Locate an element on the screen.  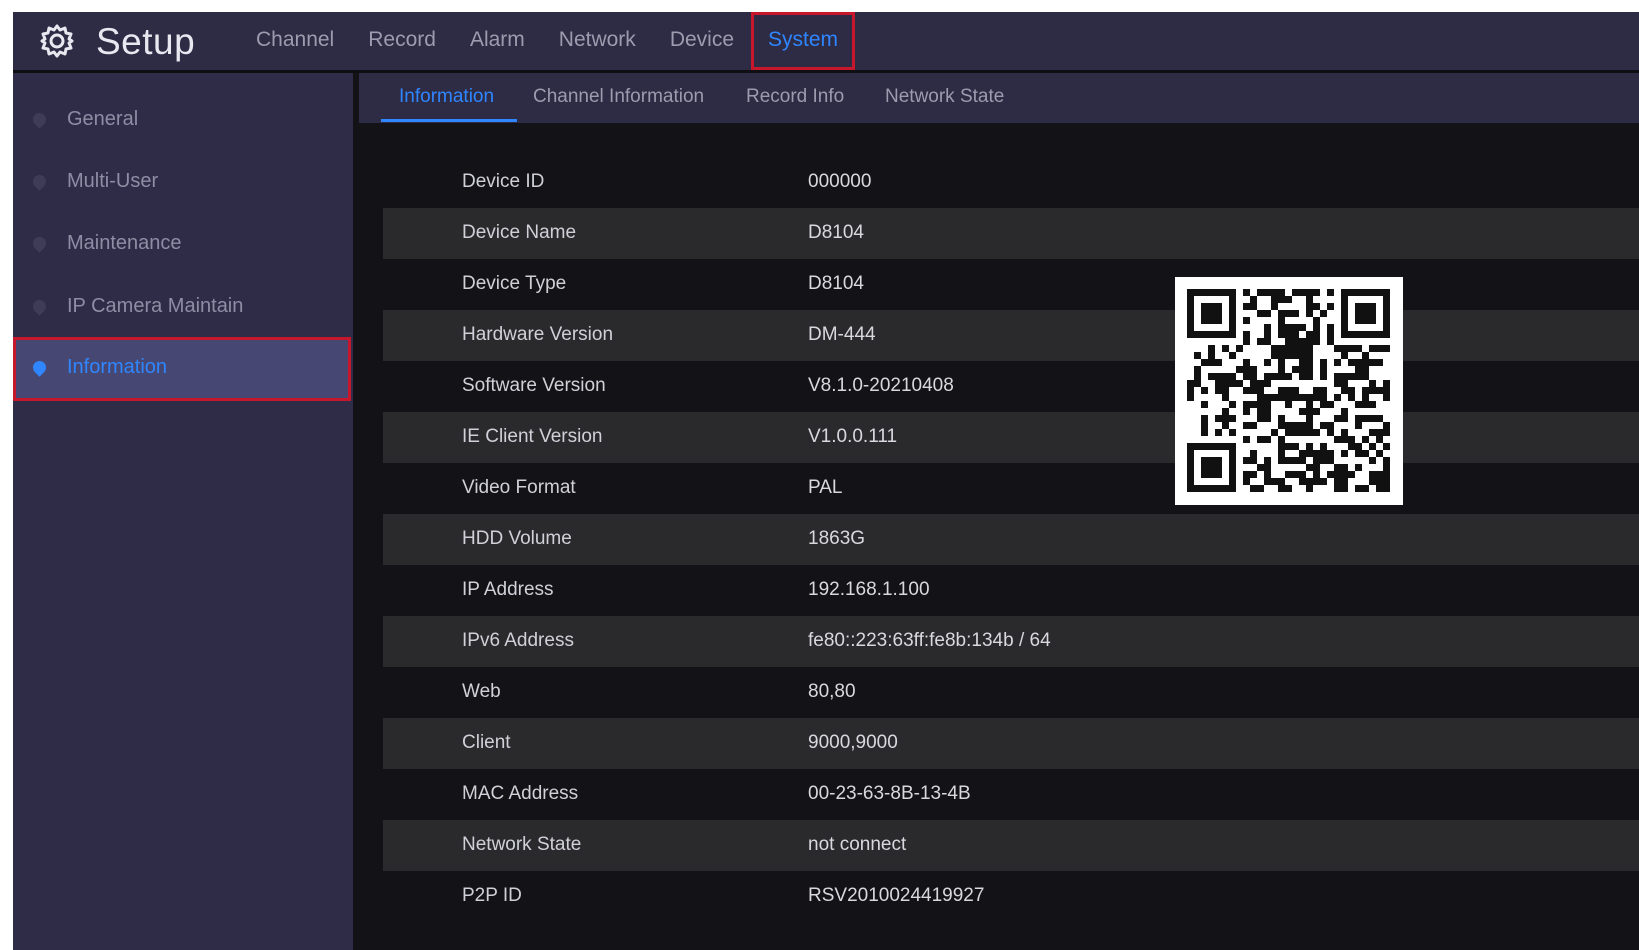
subtab-channel-information: Channel Information is located at coordinates (618, 97).